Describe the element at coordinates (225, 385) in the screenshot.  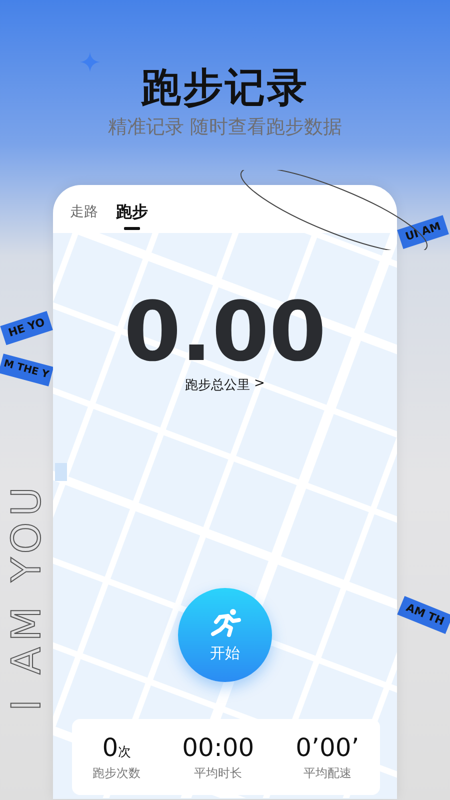
I see `total-distance-link: 跑步总公里 >` at that location.